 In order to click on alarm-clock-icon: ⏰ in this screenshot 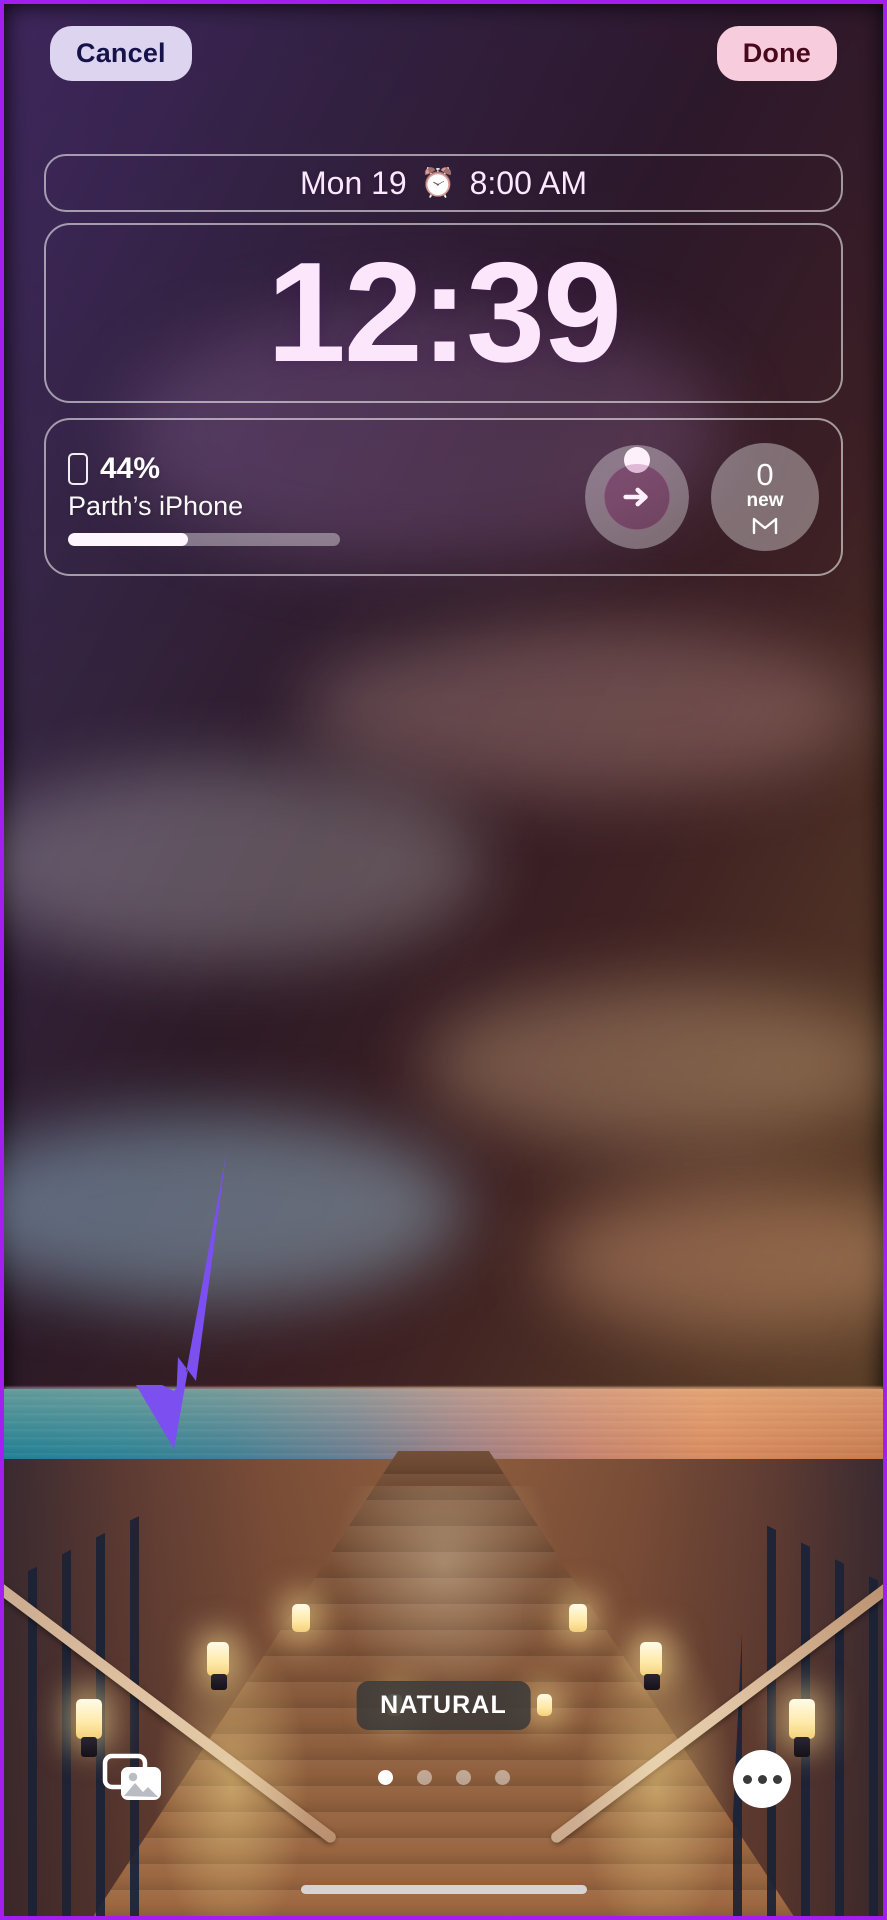, I will do `click(438, 182)`.